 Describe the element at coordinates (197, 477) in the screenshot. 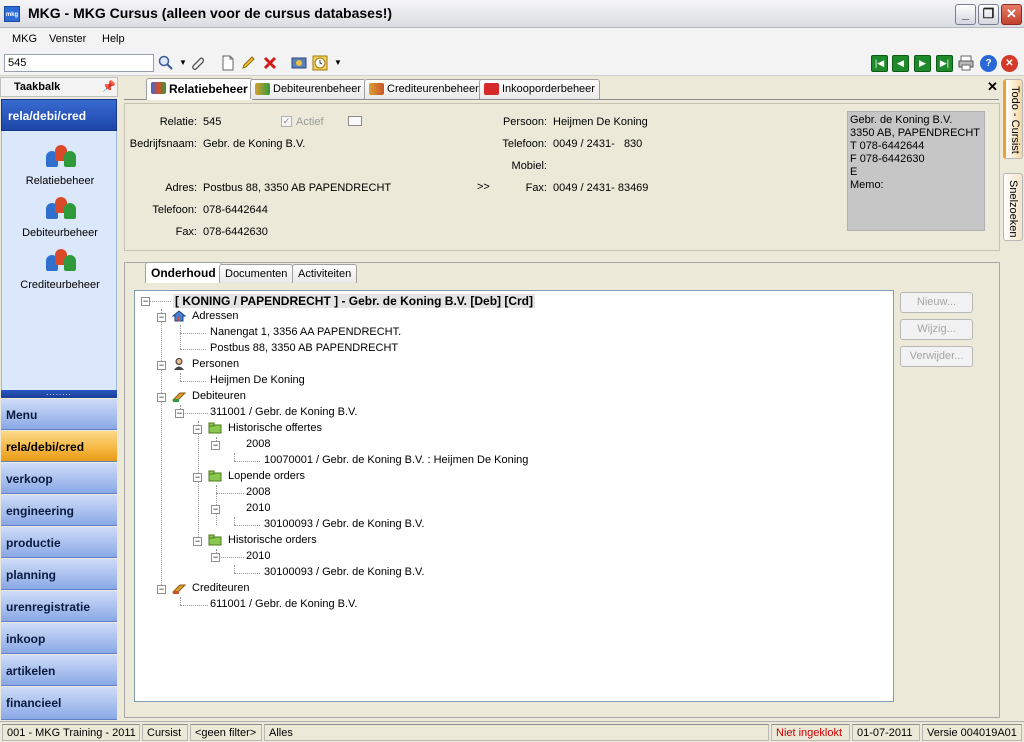

I see `expander-lopende-orders: −` at that location.